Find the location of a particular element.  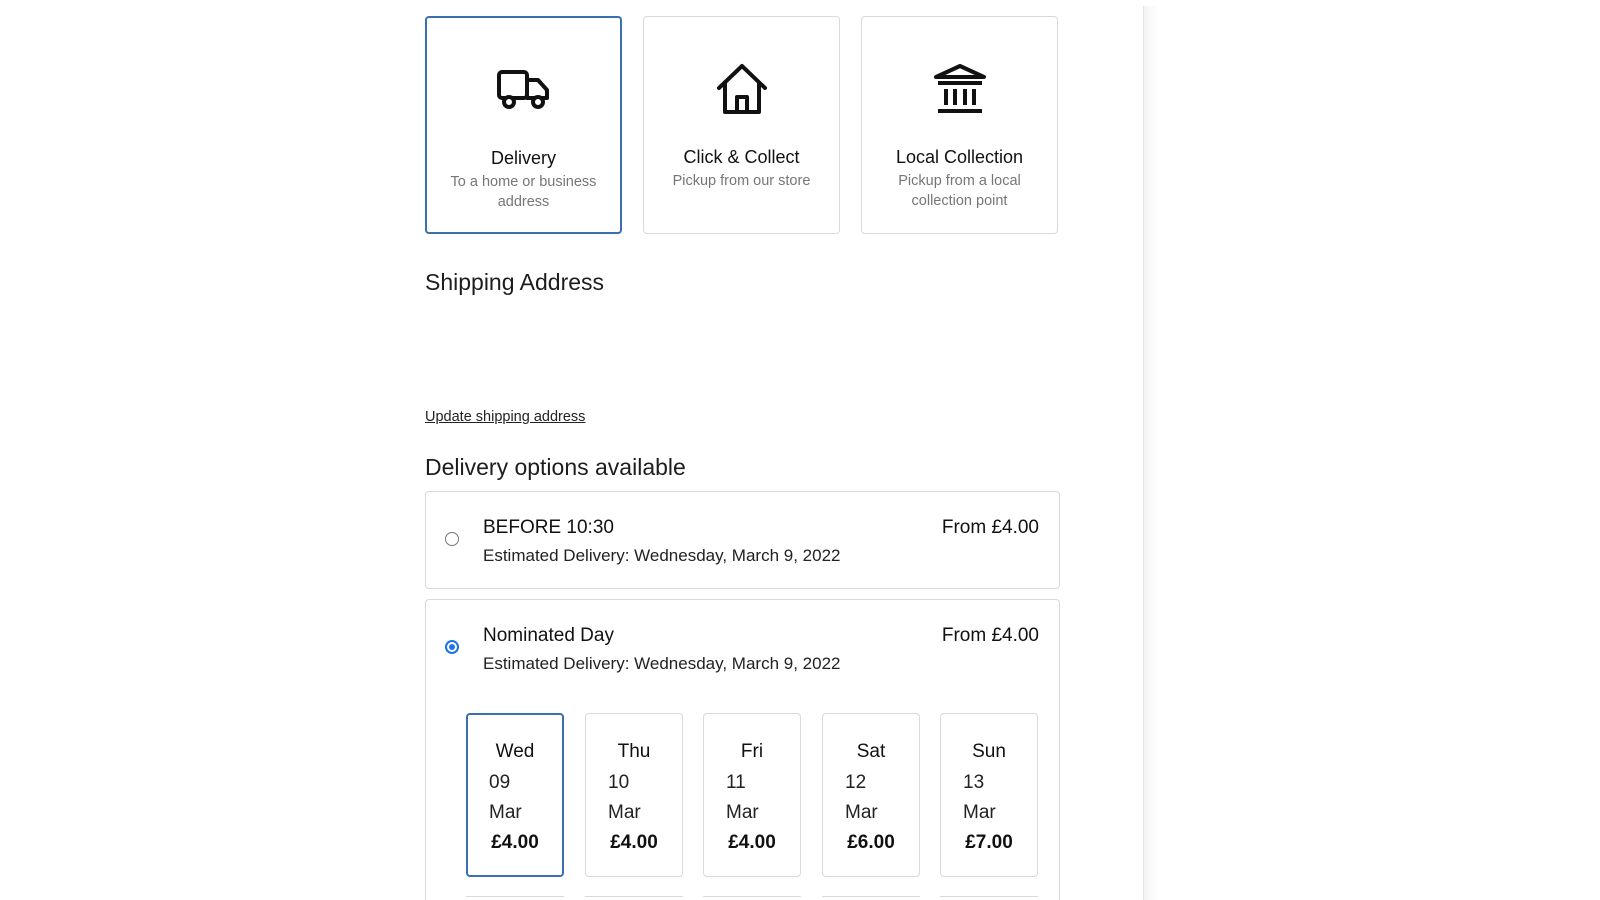

method-card-click-collect: Click & Collect Pickup from our store is located at coordinates (741, 125).